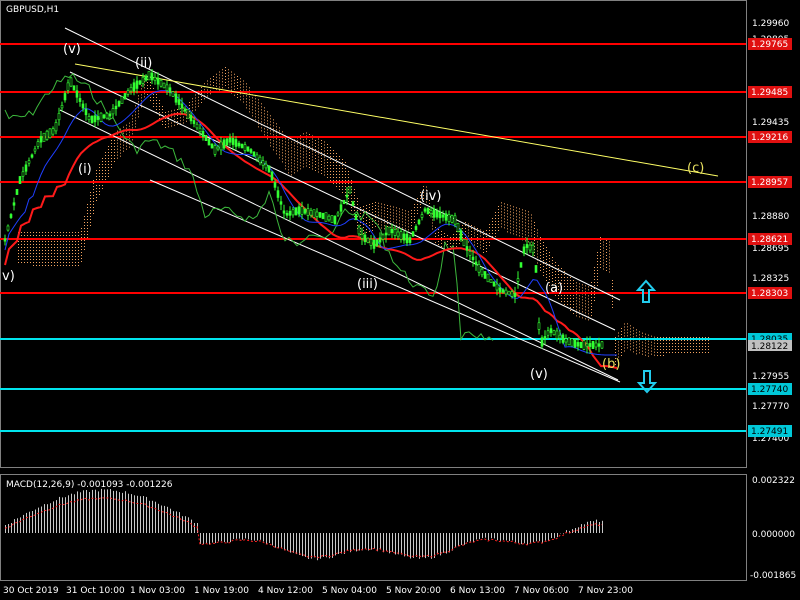 The image size is (800, 600). What do you see at coordinates (769, 183) in the screenshot?
I see `level-tag-text: 1.28957` at bounding box center [769, 183].